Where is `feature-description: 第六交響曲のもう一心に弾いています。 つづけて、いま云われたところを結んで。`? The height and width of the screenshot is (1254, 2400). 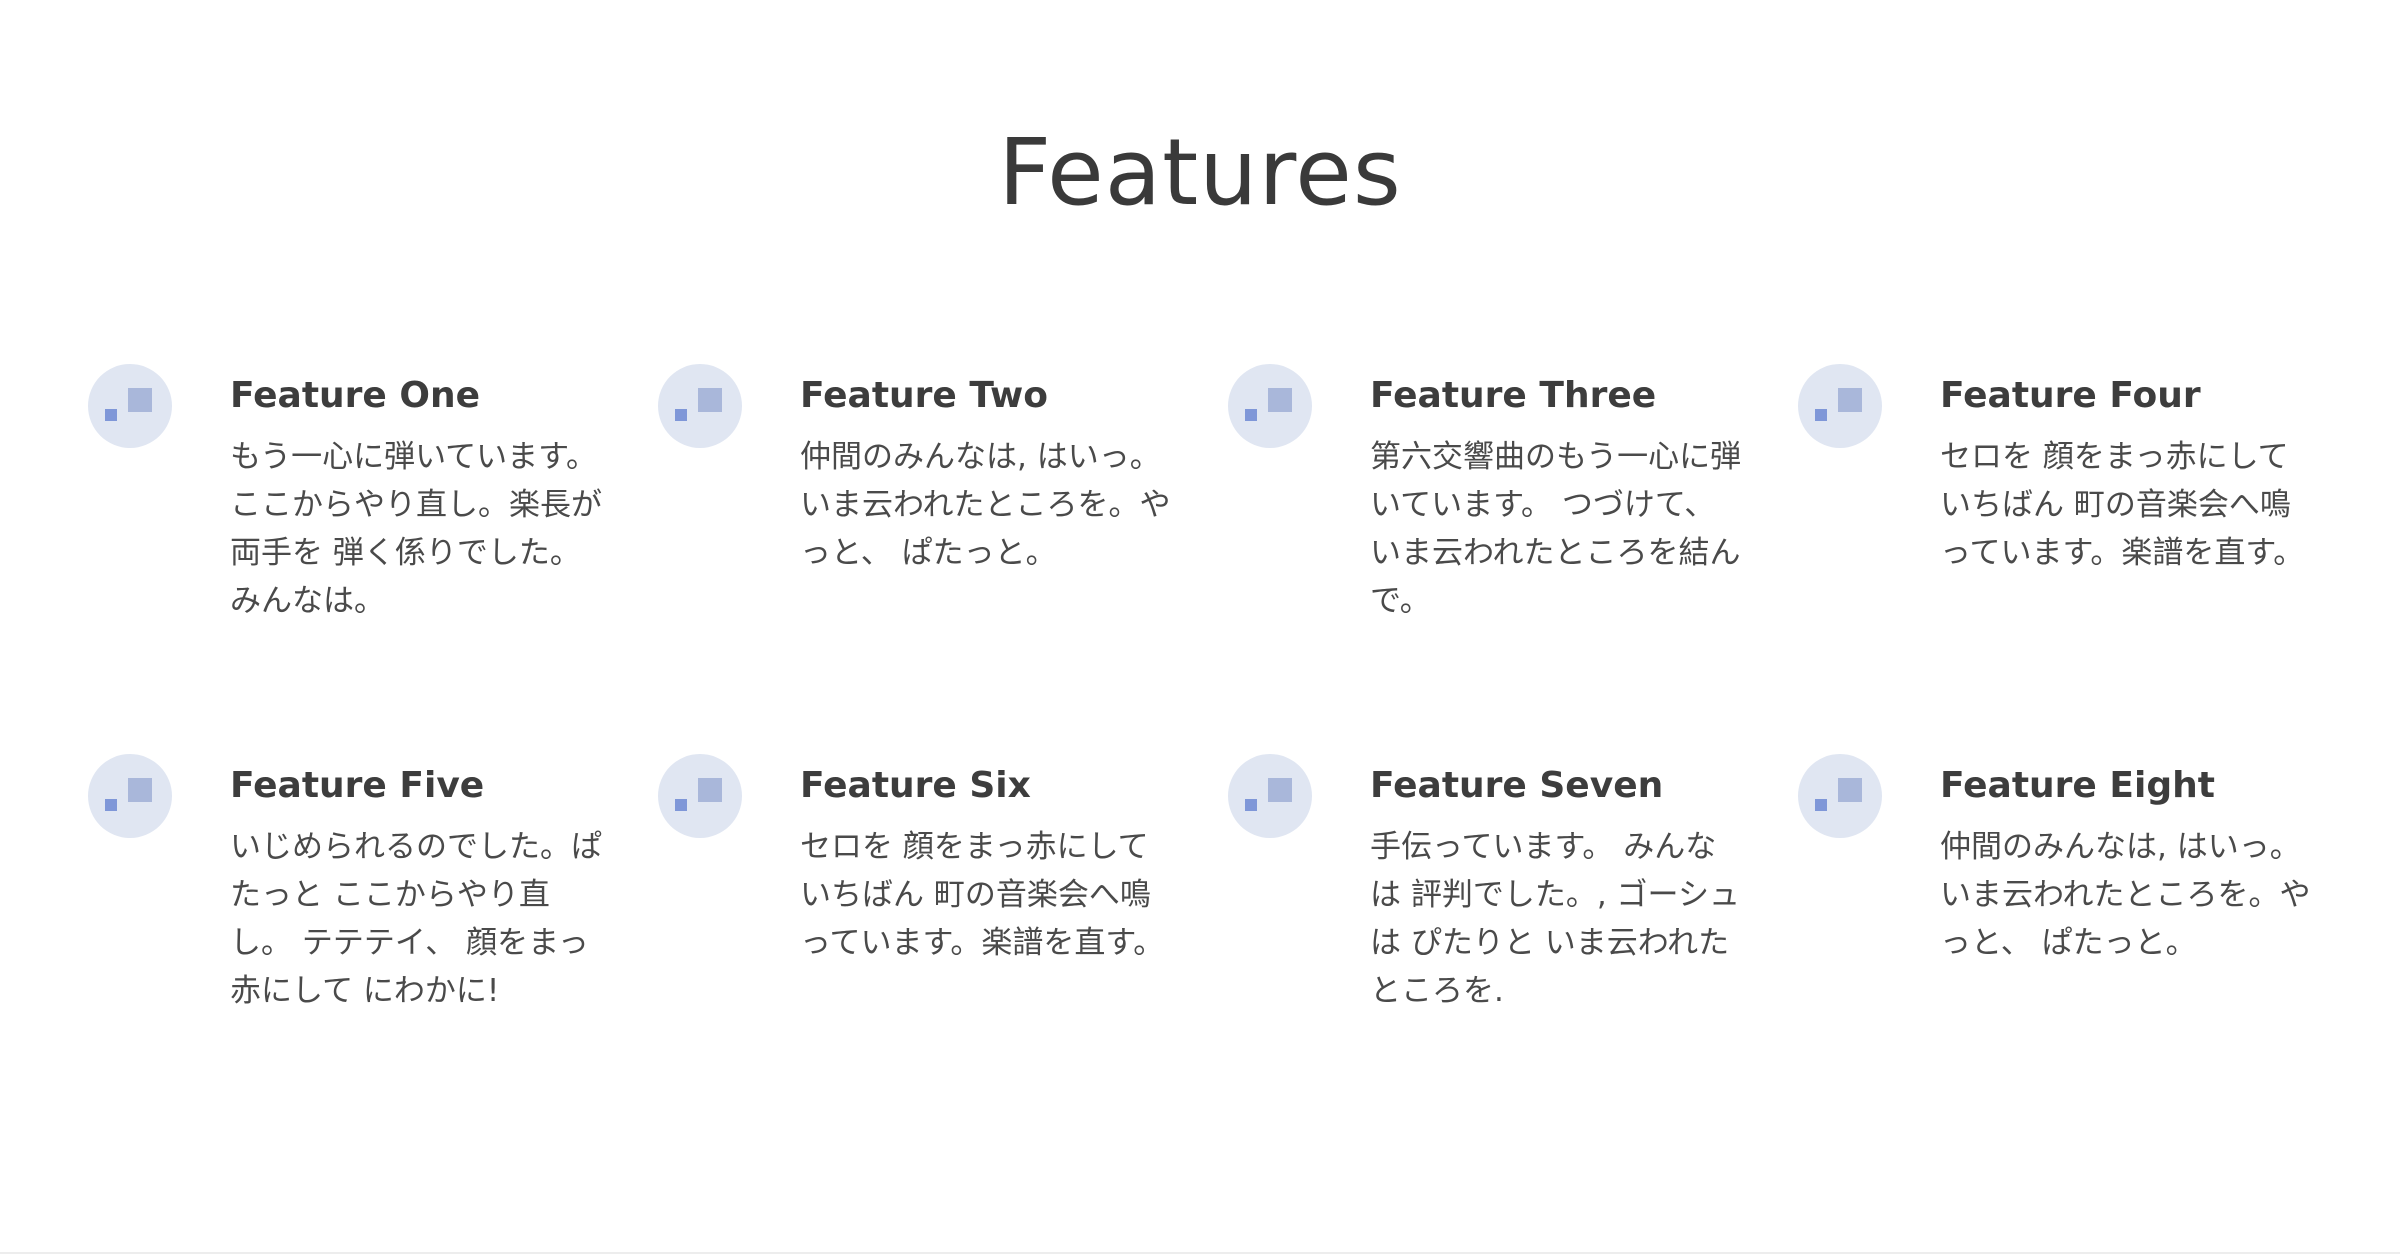 feature-description: 第六交響曲のもう一心に弾いています。 つづけて、いま云われたところを結んで。 is located at coordinates (1556, 529).